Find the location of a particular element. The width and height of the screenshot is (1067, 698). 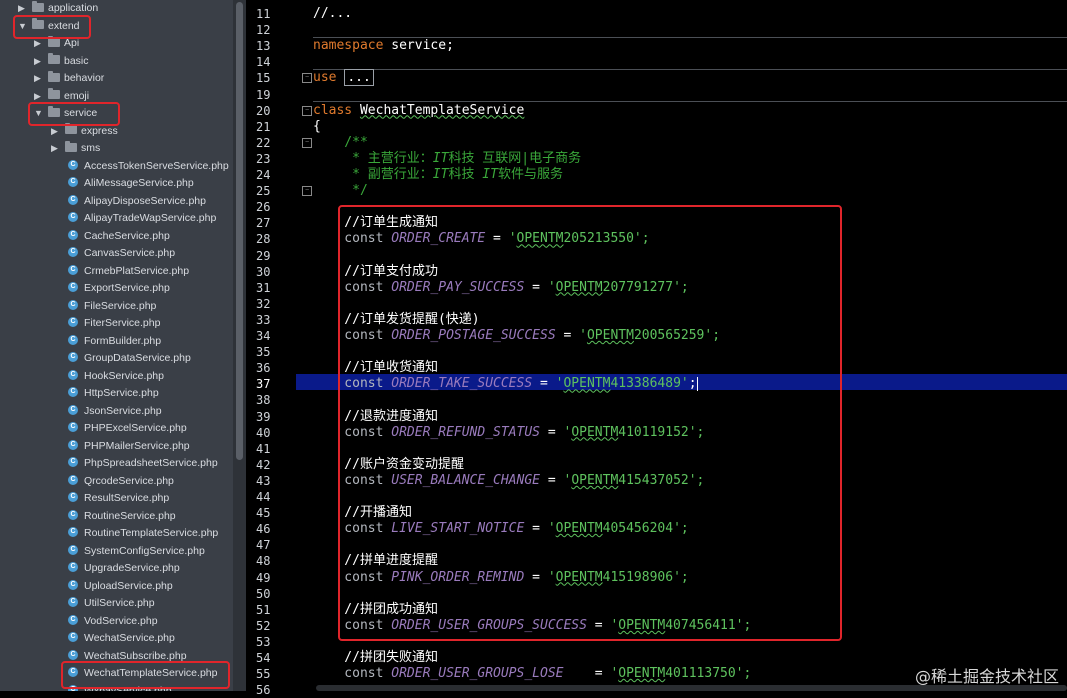

tree-file: C AlipayTradeWapService.php is located at coordinates (142, 218).